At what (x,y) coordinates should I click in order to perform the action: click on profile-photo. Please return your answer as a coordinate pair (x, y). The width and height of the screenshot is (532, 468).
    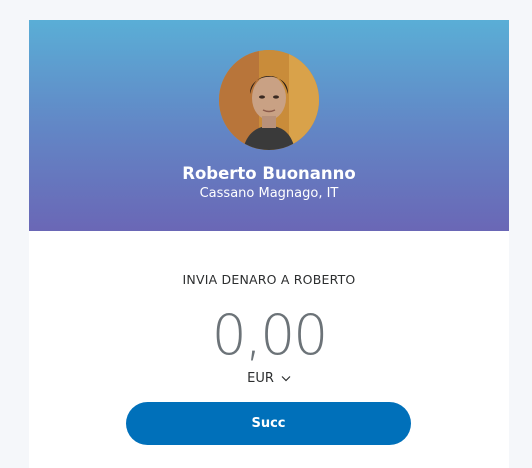
    Looking at the image, I should click on (269, 100).